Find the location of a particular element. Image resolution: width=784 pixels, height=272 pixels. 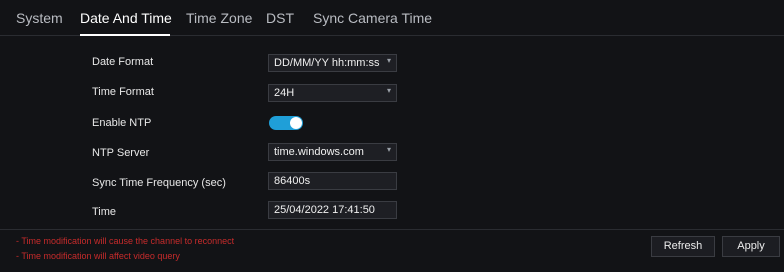

time-input: 25/04/2022 17:41:50 is located at coordinates (332, 210).